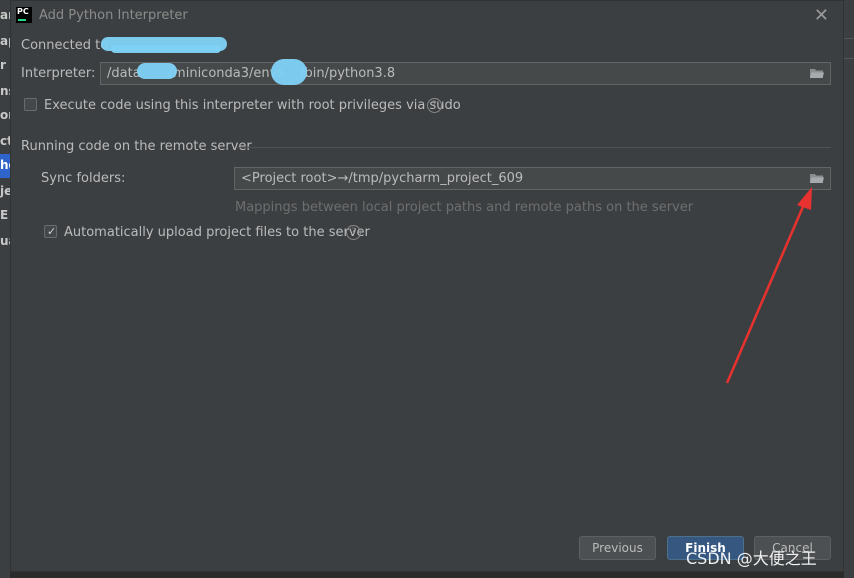 The width and height of the screenshot is (854, 578). Describe the element at coordinates (751, 558) in the screenshot. I see `watermark: CSDN @大便之王` at that location.